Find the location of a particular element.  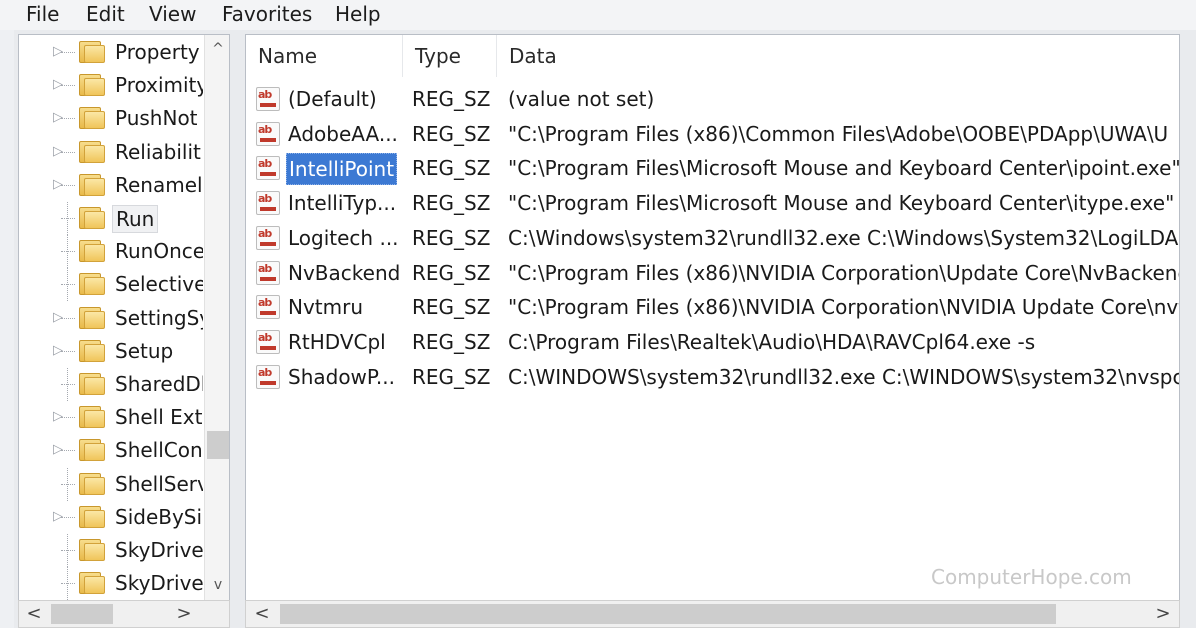

tree-item: ▷ Renamel is located at coordinates (111, 185).